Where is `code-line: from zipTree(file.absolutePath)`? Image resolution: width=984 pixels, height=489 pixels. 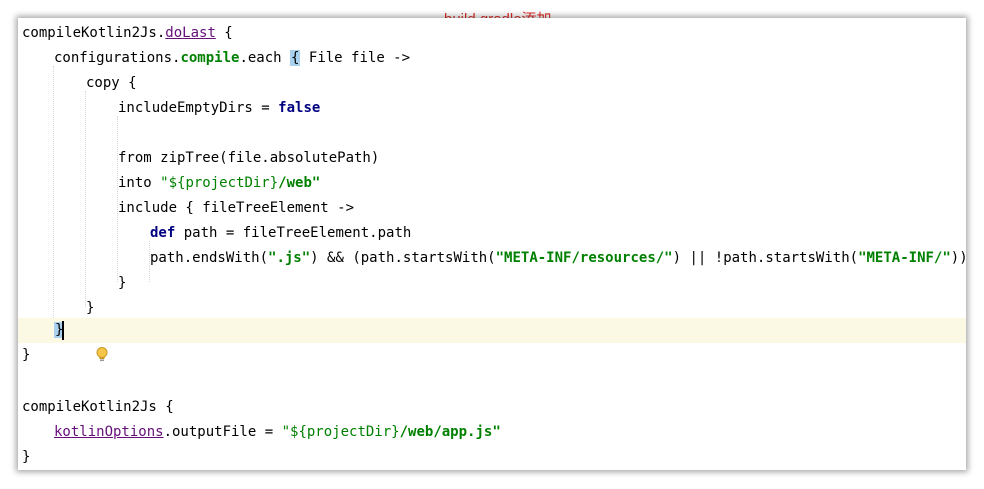
code-line: from zipTree(file.absolutePath) is located at coordinates (492, 158).